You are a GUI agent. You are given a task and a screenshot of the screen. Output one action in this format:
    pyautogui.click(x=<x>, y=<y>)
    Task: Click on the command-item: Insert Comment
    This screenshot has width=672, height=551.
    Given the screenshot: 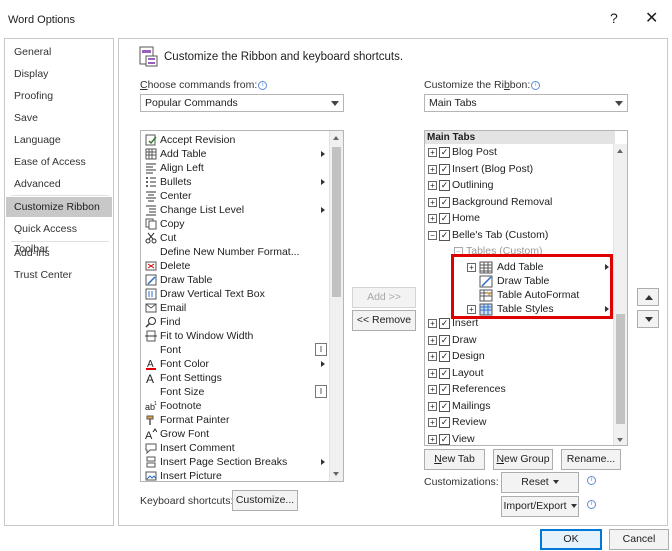 What is the action you would take?
    pyautogui.click(x=236, y=448)
    